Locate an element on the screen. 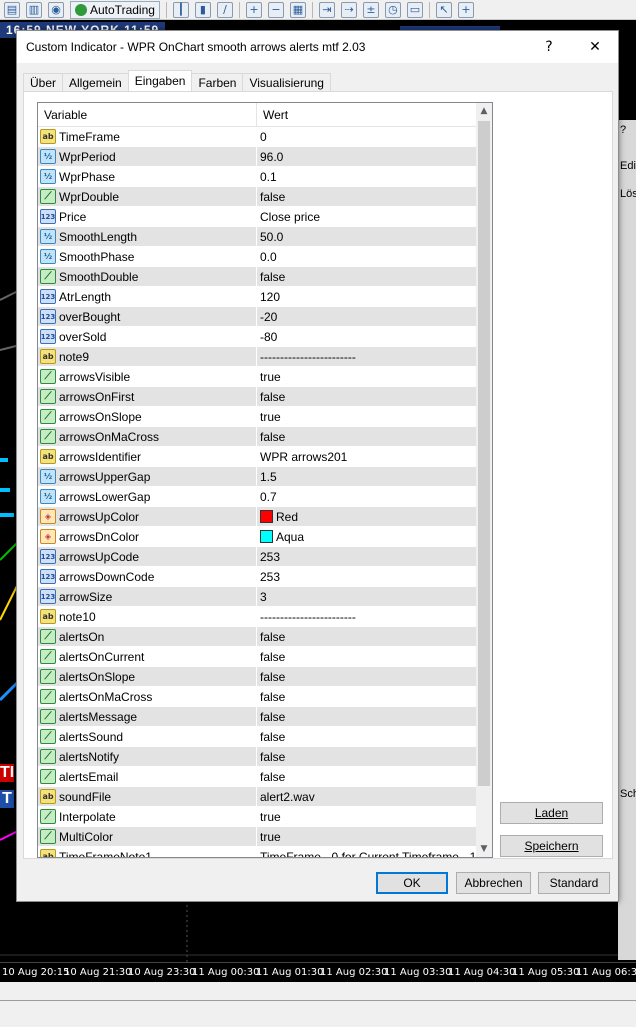 The height and width of the screenshot is (1027, 636). tab-allgemein: Allgemein is located at coordinates (95, 82).